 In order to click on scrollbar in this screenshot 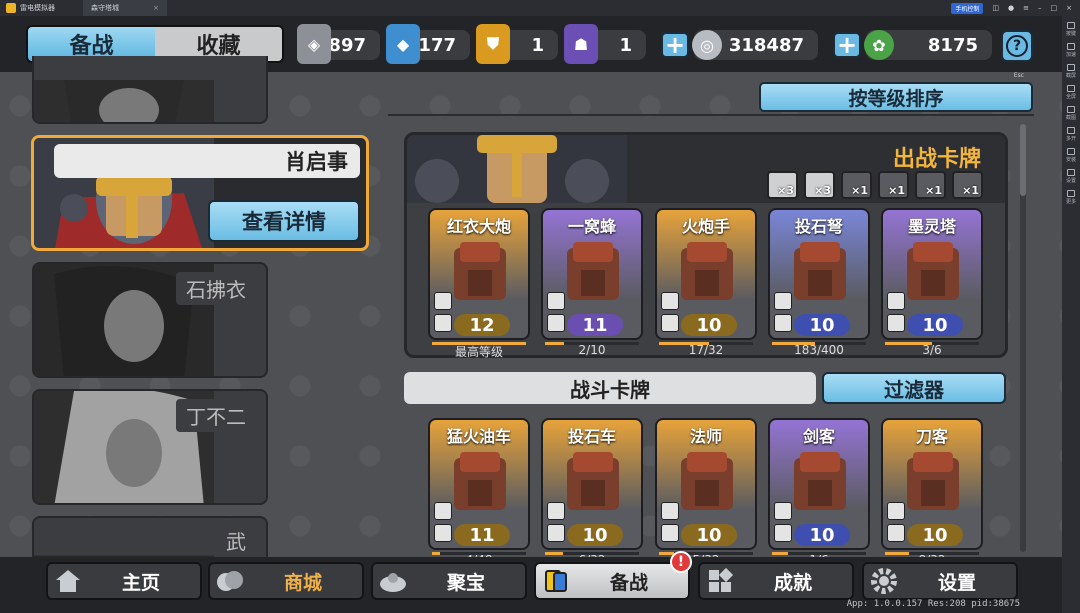, I will do `click(1023, 338)`.